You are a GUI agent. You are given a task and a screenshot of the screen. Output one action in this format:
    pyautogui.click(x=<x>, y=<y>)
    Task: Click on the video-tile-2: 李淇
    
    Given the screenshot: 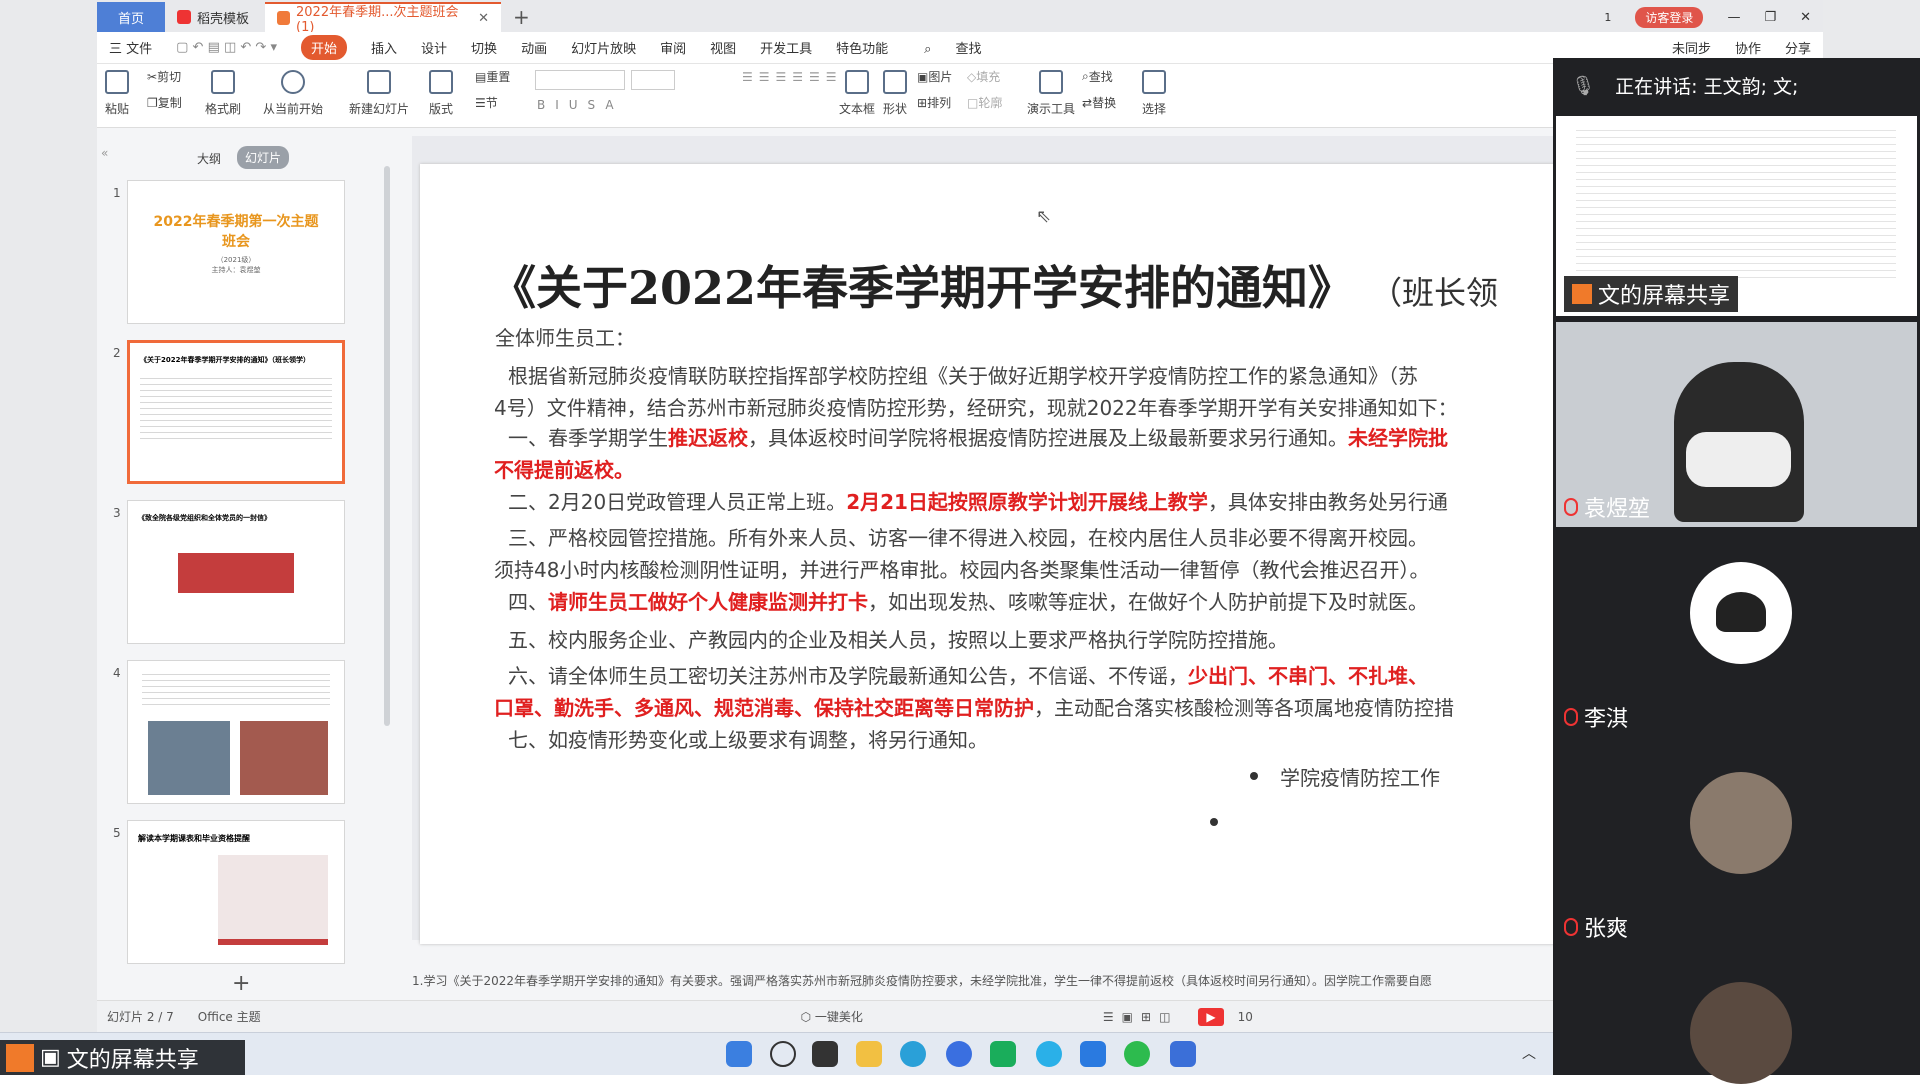 What is the action you would take?
    pyautogui.click(x=1736, y=634)
    